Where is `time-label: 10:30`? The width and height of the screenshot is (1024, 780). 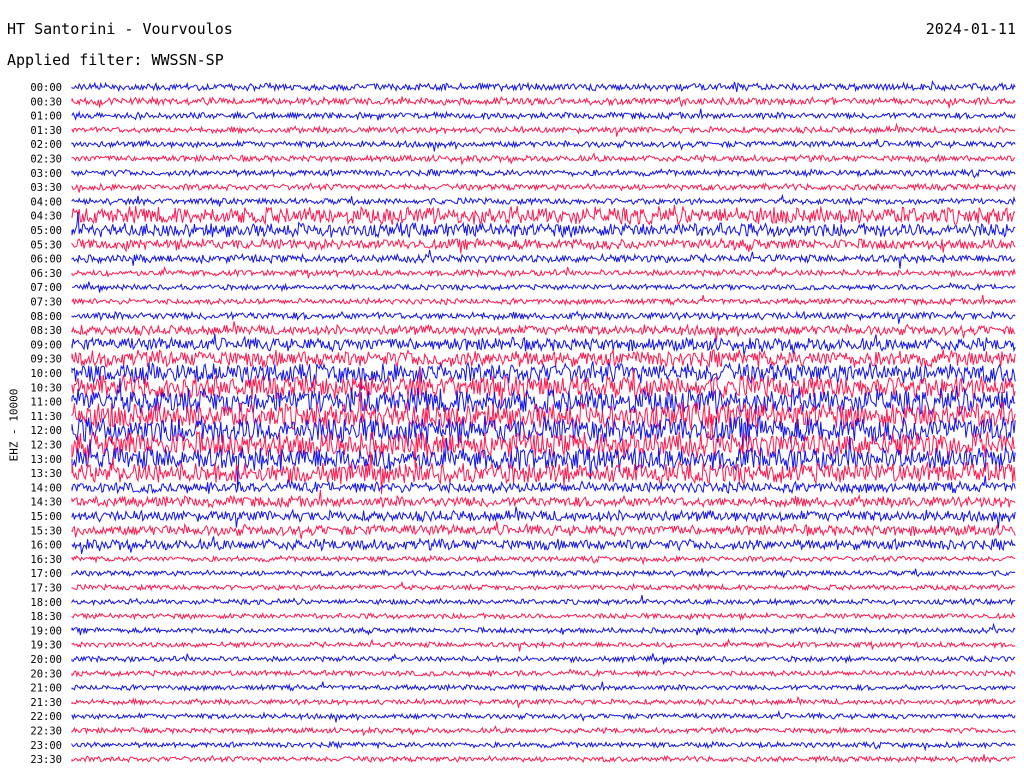
time-label: 10:30 is located at coordinates (46, 388).